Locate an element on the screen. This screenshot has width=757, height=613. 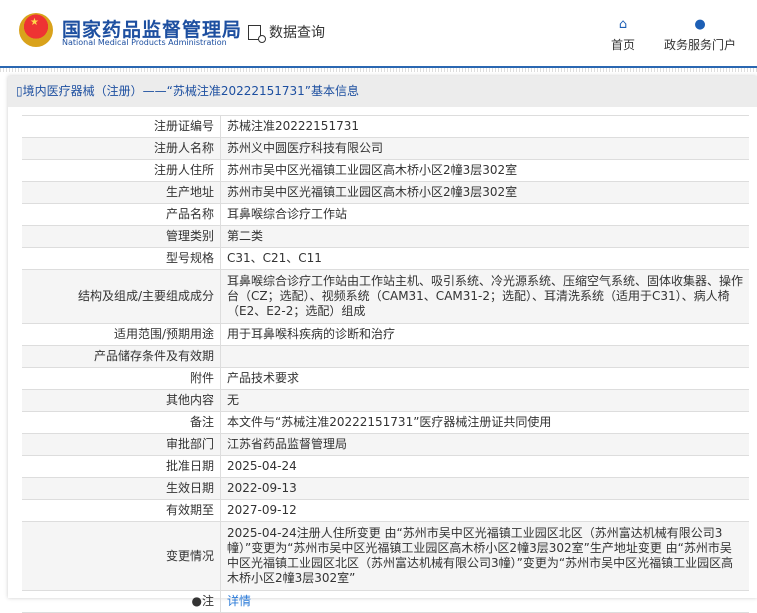
table-row: 产品名称 耳鼻喉综合诊疗工作站 is located at coordinates (385, 214).